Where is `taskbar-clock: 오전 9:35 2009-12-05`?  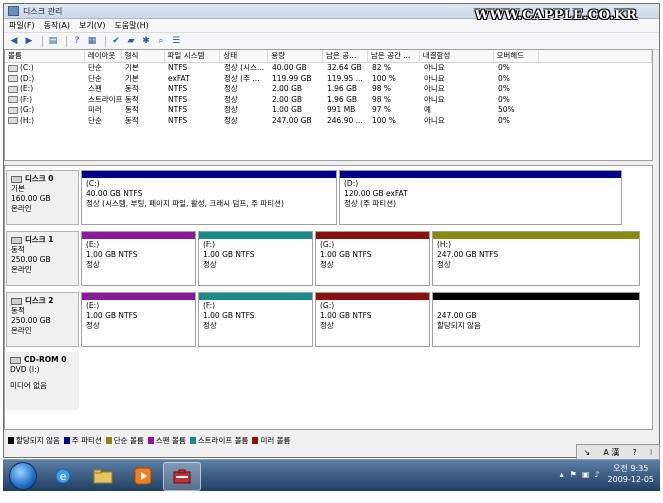 taskbar-clock: 오전 9:35 2009-12-05 is located at coordinates (631, 474).